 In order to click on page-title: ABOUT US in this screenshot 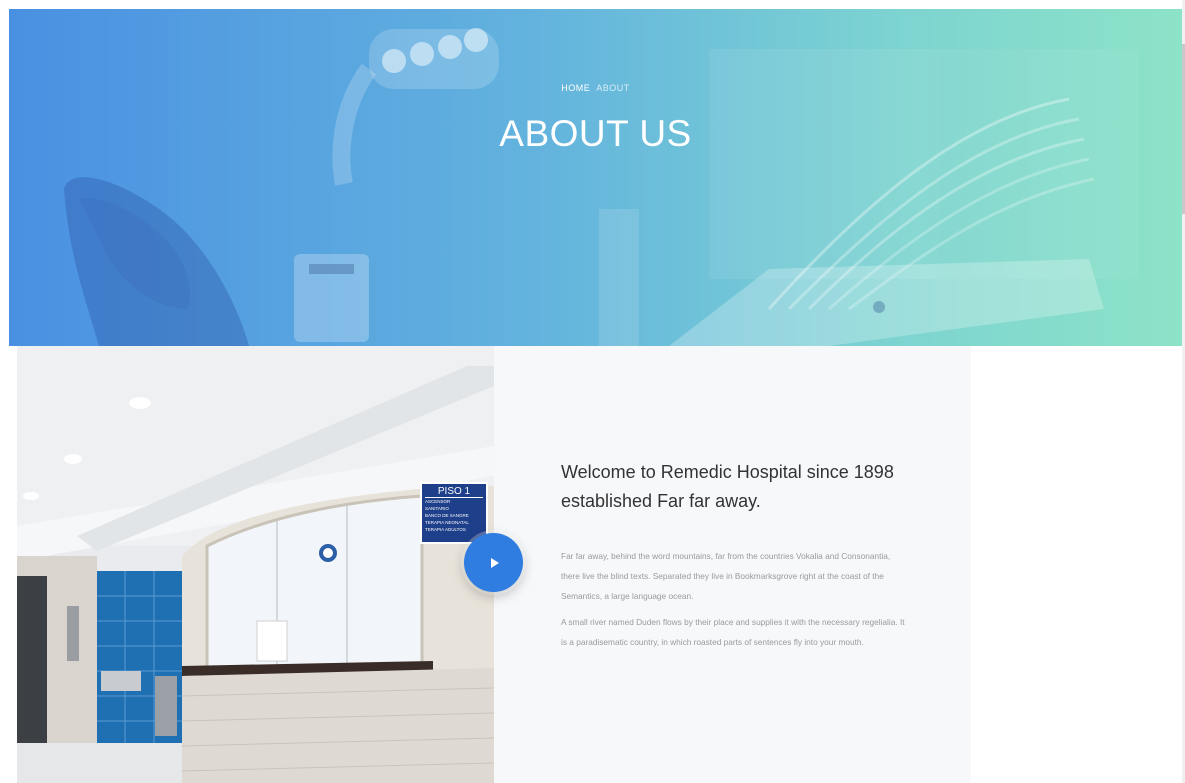, I will do `click(595, 133)`.